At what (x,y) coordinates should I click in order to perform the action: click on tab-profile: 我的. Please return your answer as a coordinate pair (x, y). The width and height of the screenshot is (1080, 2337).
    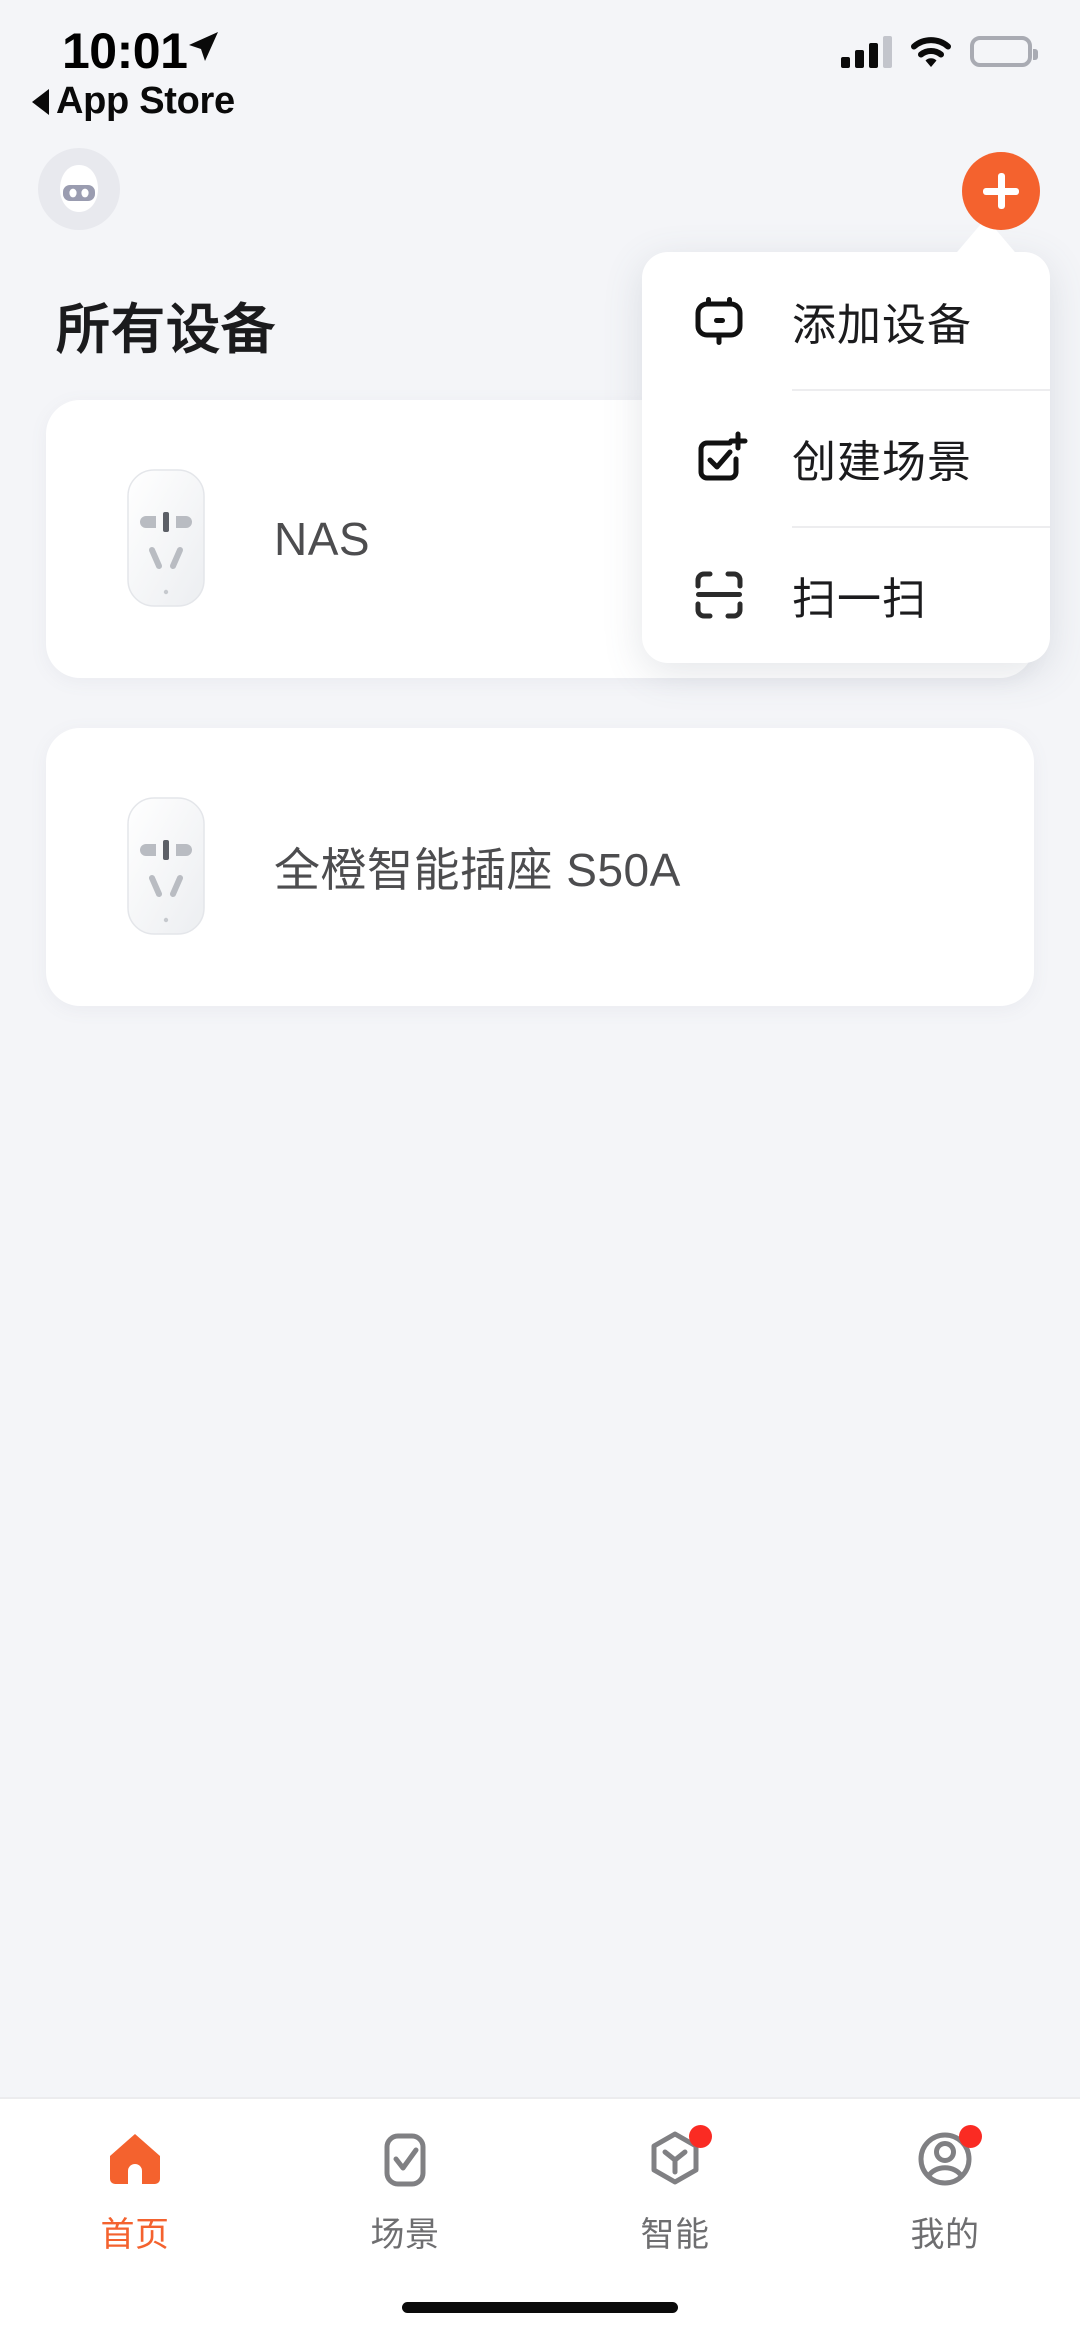
    Looking at the image, I should click on (945, 2218).